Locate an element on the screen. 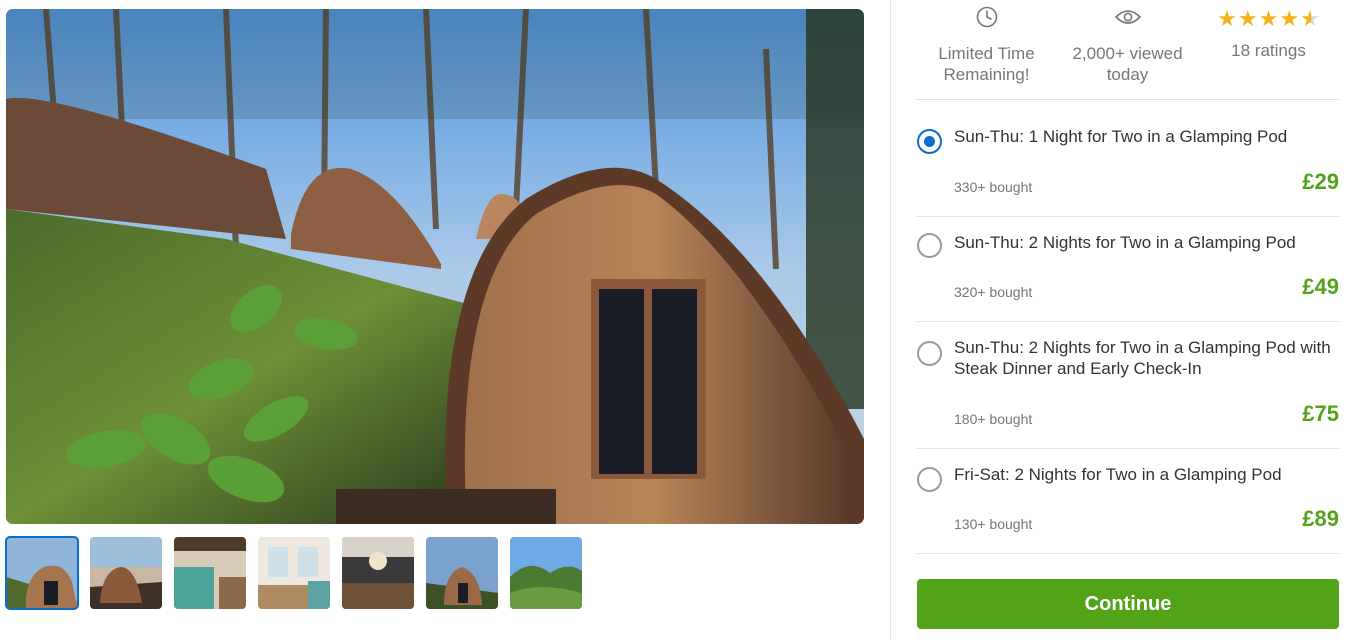  option-4-radio is located at coordinates (929, 479).